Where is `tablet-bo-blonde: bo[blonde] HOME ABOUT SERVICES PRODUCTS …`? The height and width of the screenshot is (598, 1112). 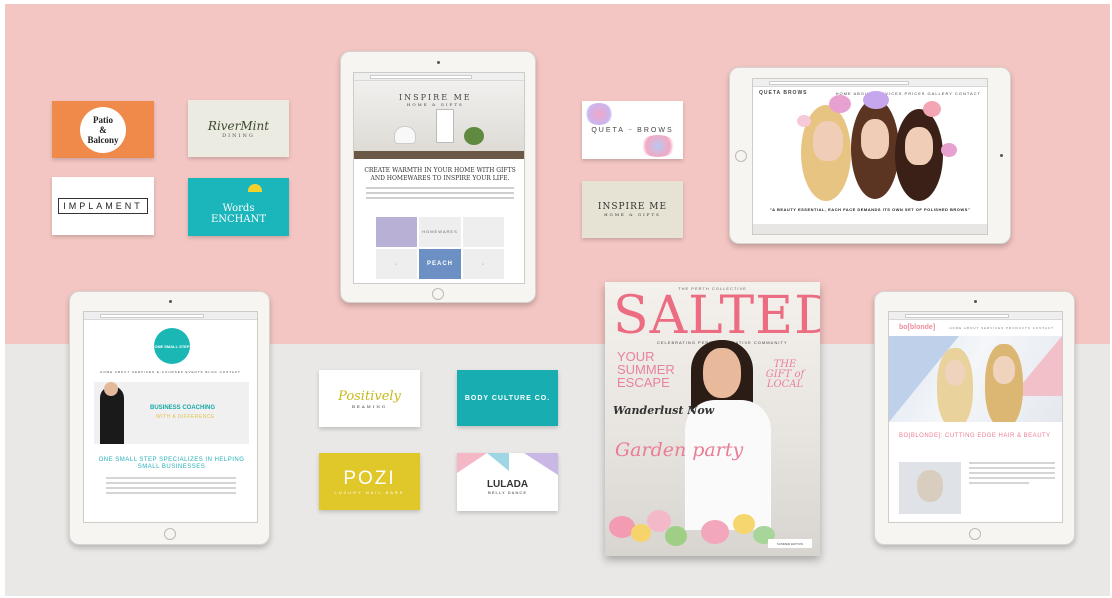
tablet-bo-blonde: bo[blonde] HOME ABOUT SERVICES PRODUCTS … is located at coordinates (974, 418).